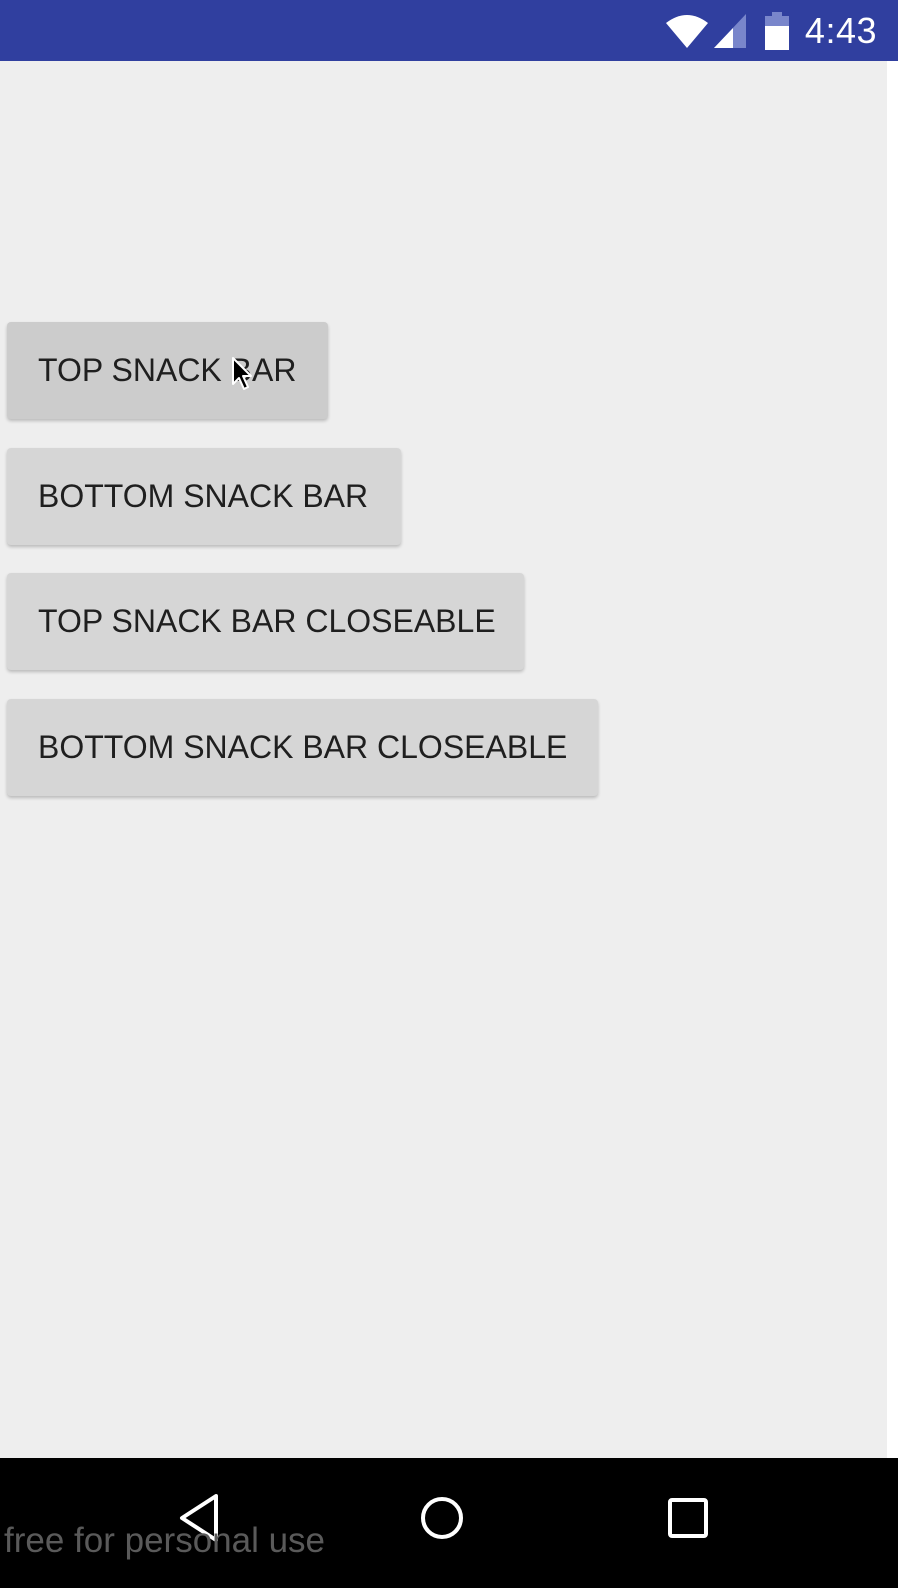 The image size is (898, 1588). I want to click on battery-icon, so click(776, 30).